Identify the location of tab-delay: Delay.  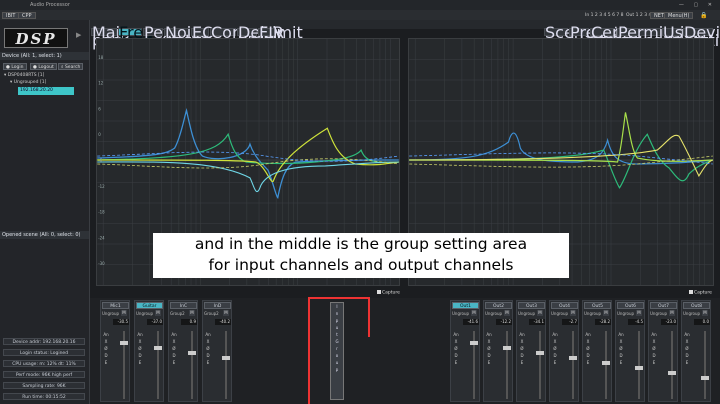
(260, 33).